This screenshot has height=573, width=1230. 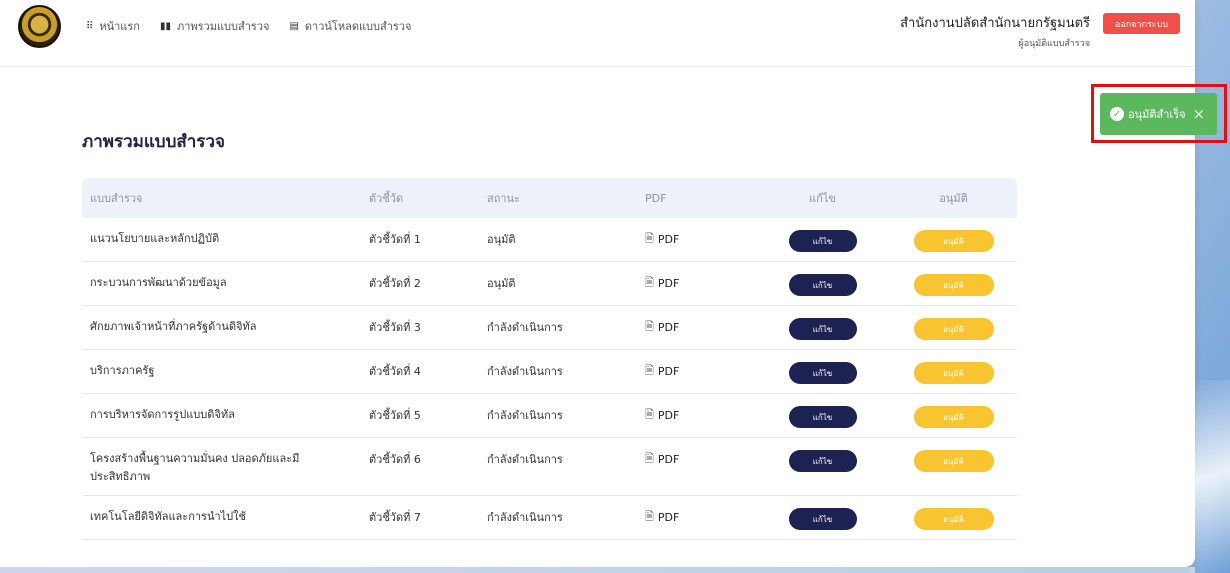 I want to click on indicator-cell: ตัวชี้วัดที่ 3, so click(x=395, y=327).